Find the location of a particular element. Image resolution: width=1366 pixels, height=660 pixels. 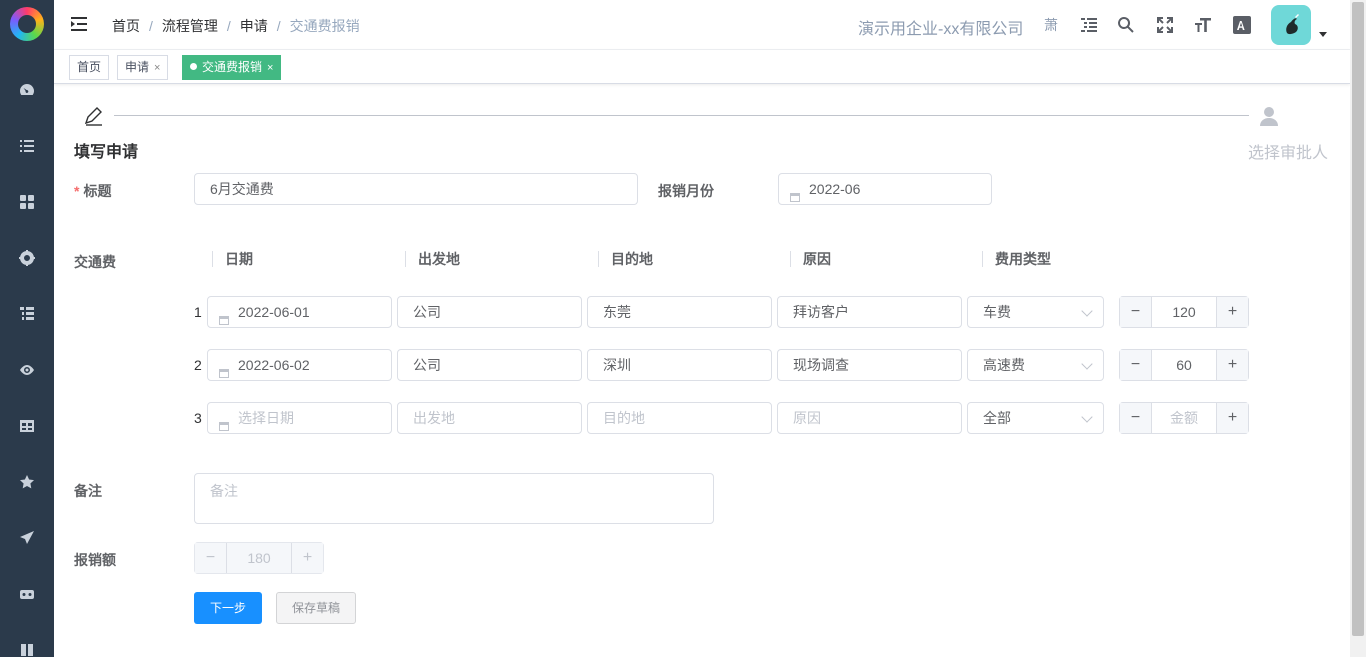

column-header-type: 费用类型 is located at coordinates (1016, 259).